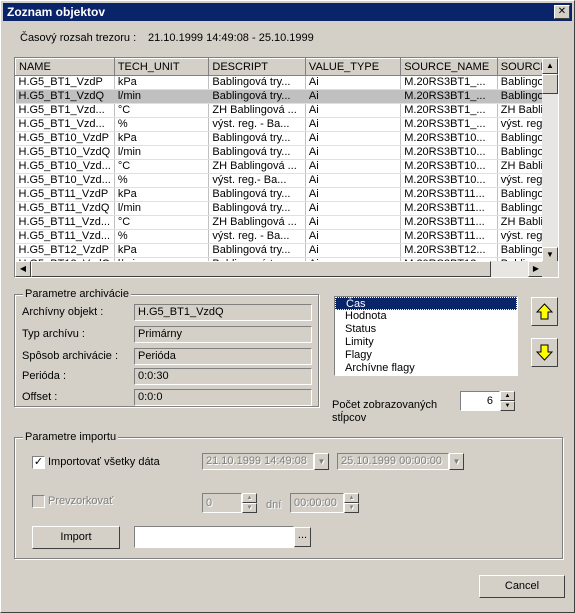 The image size is (575, 613). Describe the element at coordinates (550, 84) in the screenshot. I see `scroll-thumb` at that location.